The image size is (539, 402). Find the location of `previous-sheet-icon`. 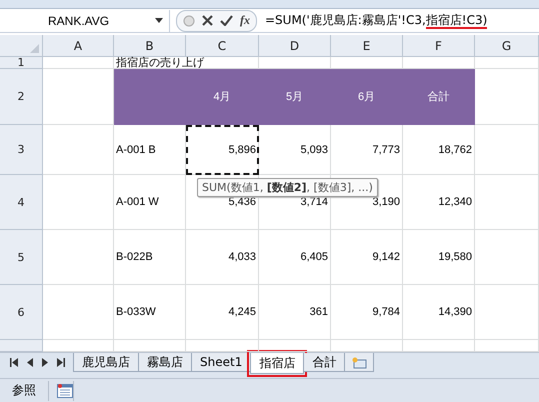

previous-sheet-icon is located at coordinates (30, 362).